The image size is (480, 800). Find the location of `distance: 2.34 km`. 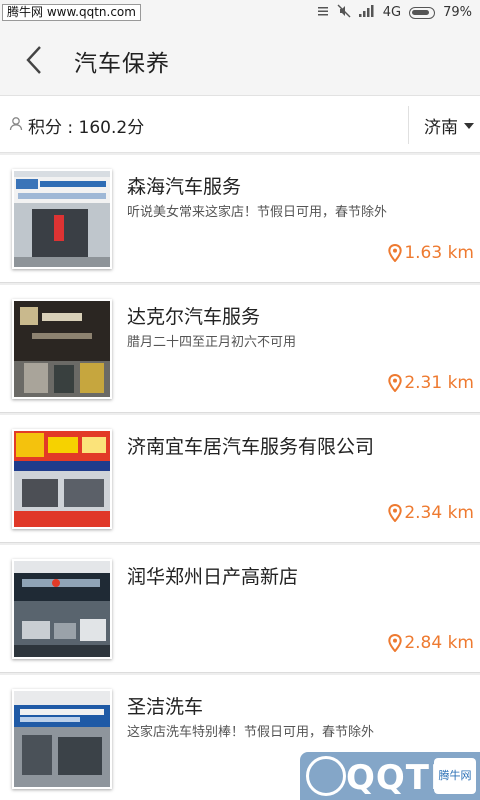

distance: 2.34 km is located at coordinates (431, 513).